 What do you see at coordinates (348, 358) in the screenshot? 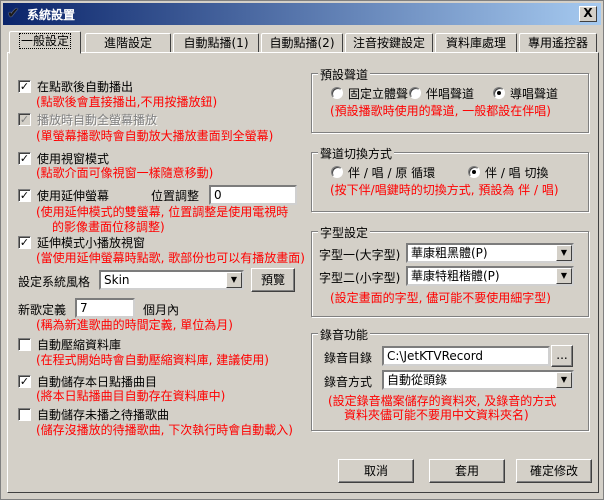
I see `record-dir-label: 錄音目錄` at bounding box center [348, 358].